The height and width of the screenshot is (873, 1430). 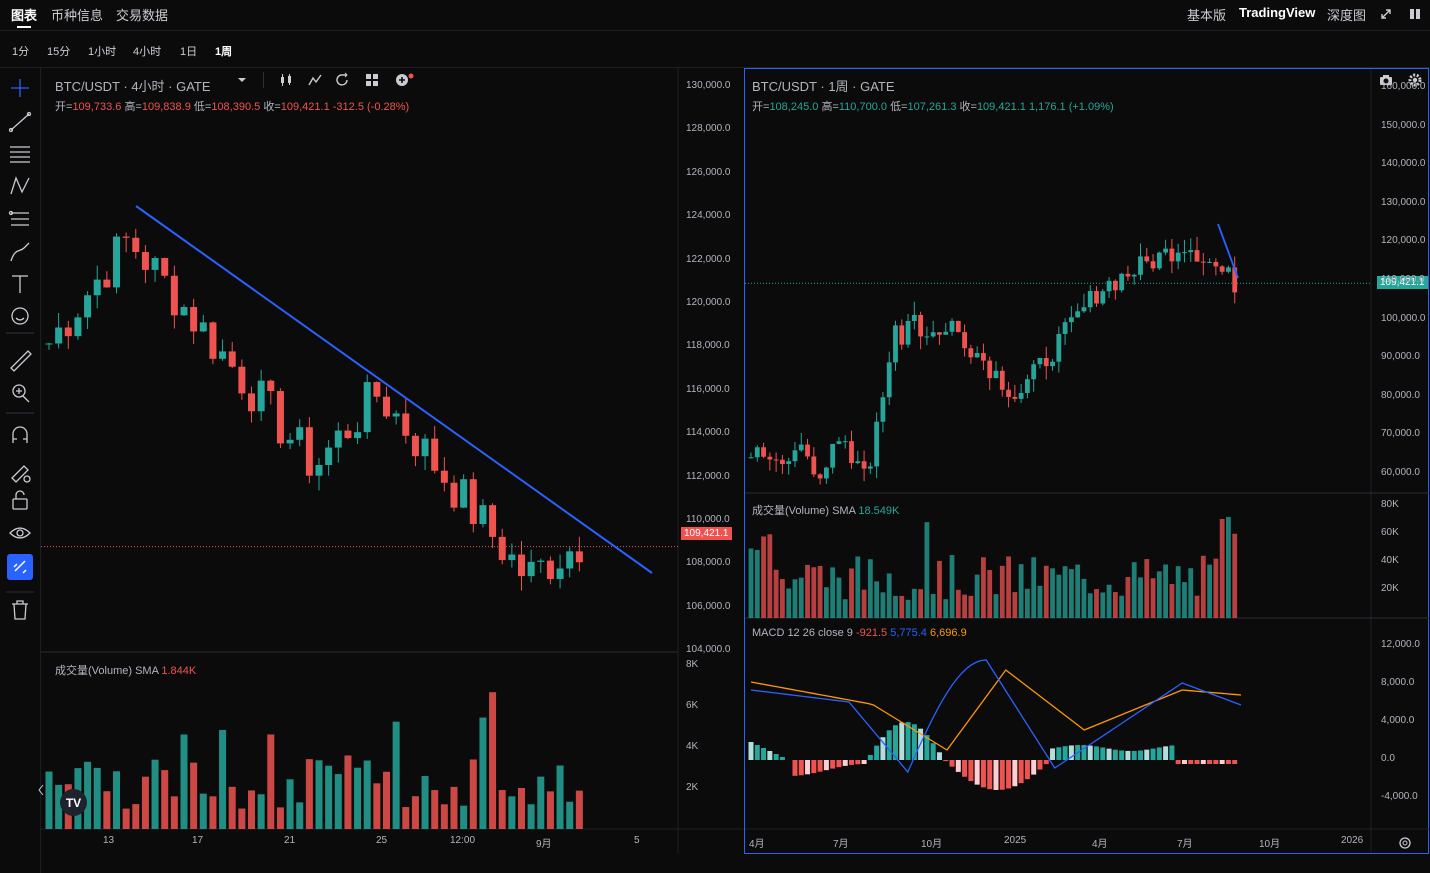 What do you see at coordinates (77, 14) in the screenshot?
I see `tab-coin-info: 币种信息` at bounding box center [77, 14].